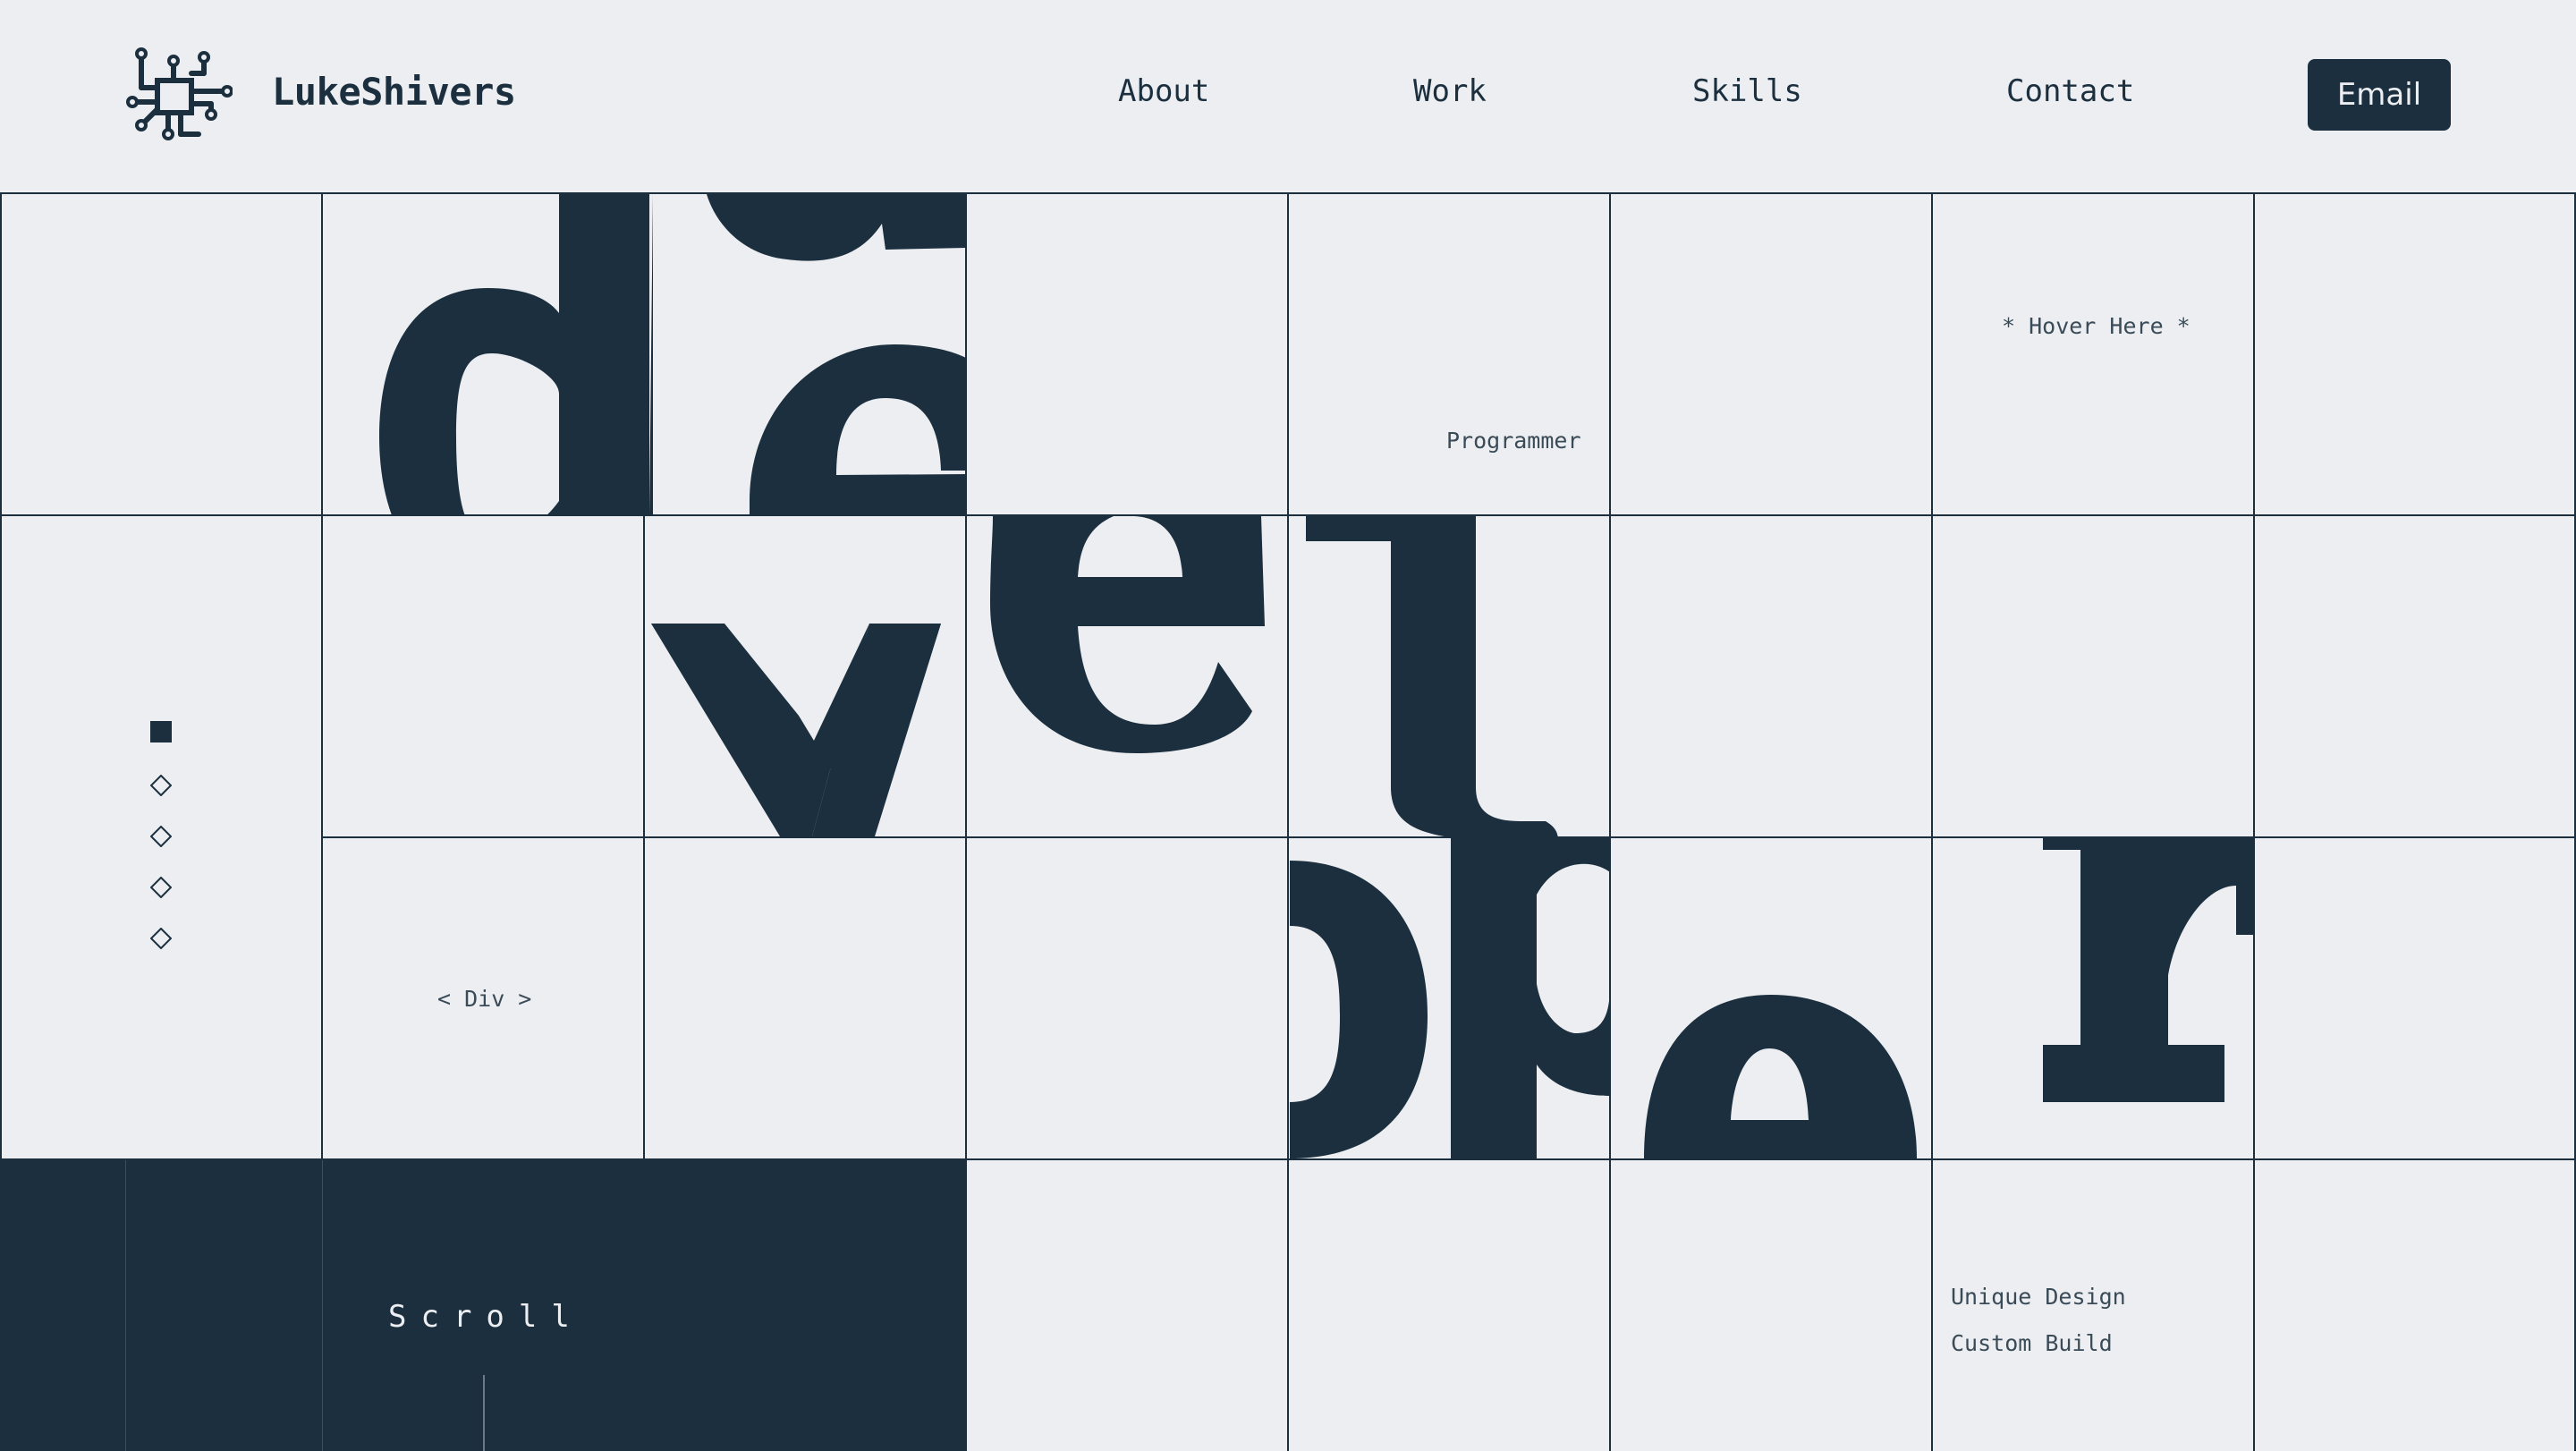  I want to click on custom-build-label: Custom Build, so click(2032, 1343).